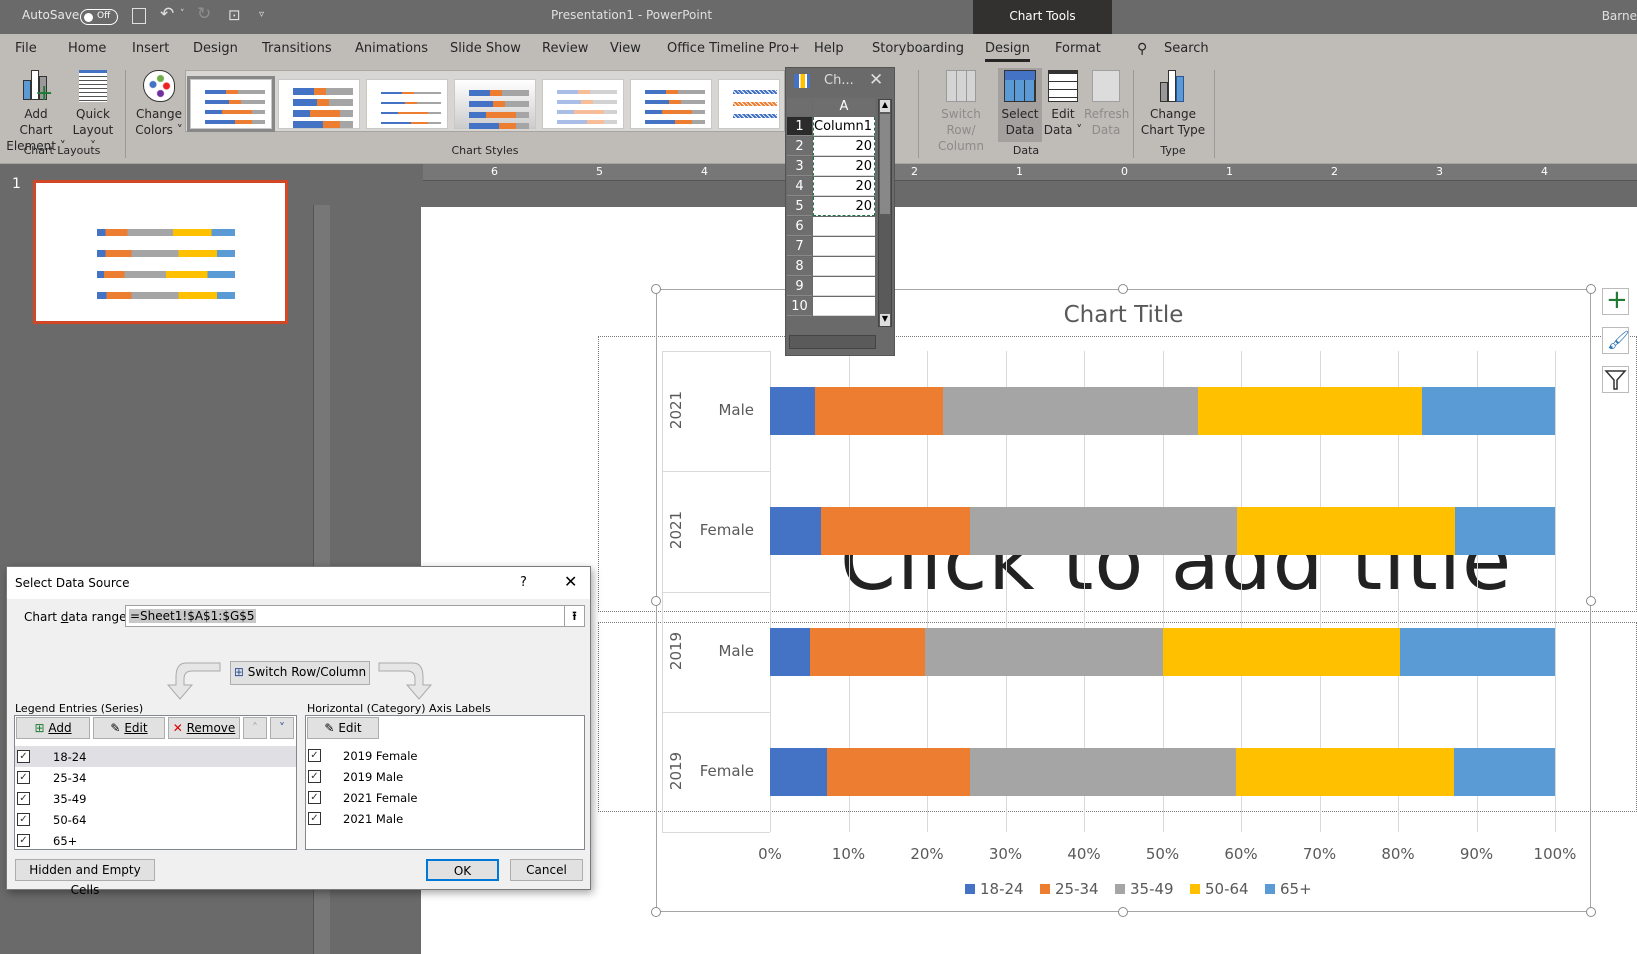 The image size is (1637, 954). I want to click on quick-layout-button: Quick Layout ˅, so click(93, 112).